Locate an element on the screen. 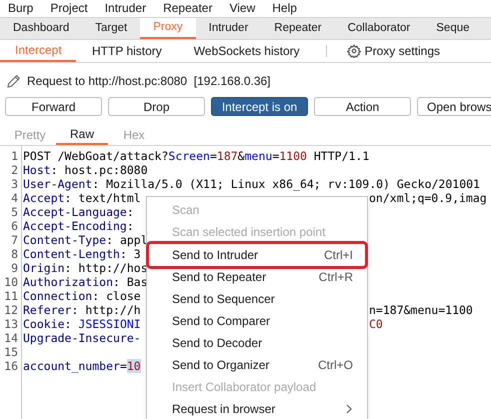 The image size is (491, 419). tab: Repeater is located at coordinates (298, 28).